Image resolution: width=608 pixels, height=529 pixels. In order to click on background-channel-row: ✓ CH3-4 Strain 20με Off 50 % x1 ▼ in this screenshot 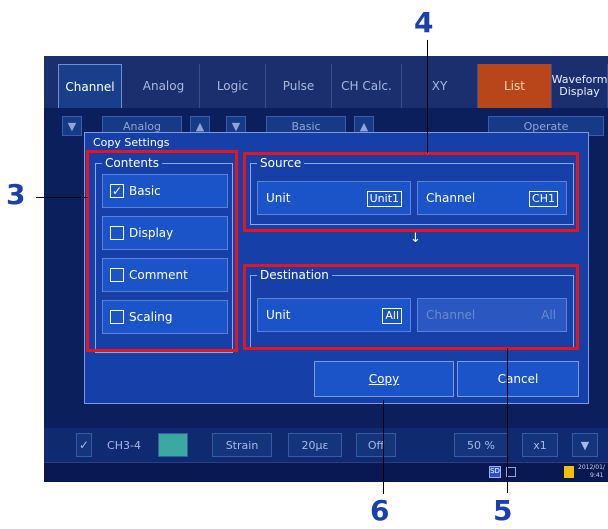, I will do `click(326, 446)`.